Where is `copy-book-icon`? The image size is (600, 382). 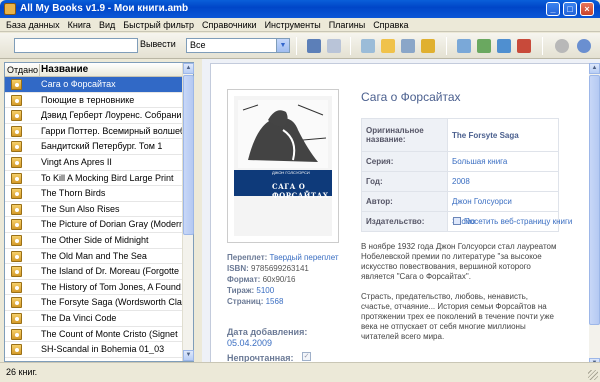 copy-book-icon is located at coordinates (504, 46).